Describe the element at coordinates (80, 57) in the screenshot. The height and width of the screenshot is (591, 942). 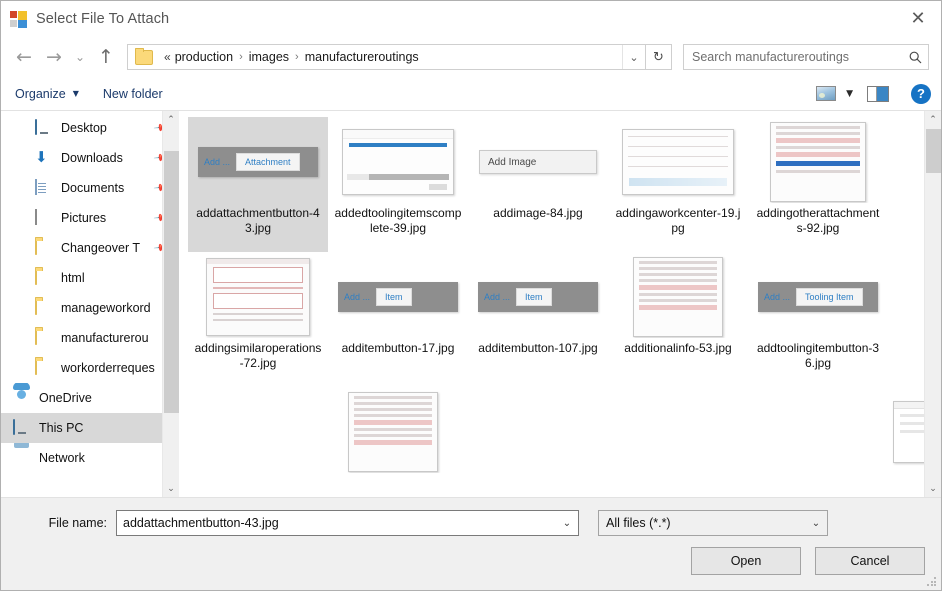
I see `recent-locations-button: ⌄` at that location.